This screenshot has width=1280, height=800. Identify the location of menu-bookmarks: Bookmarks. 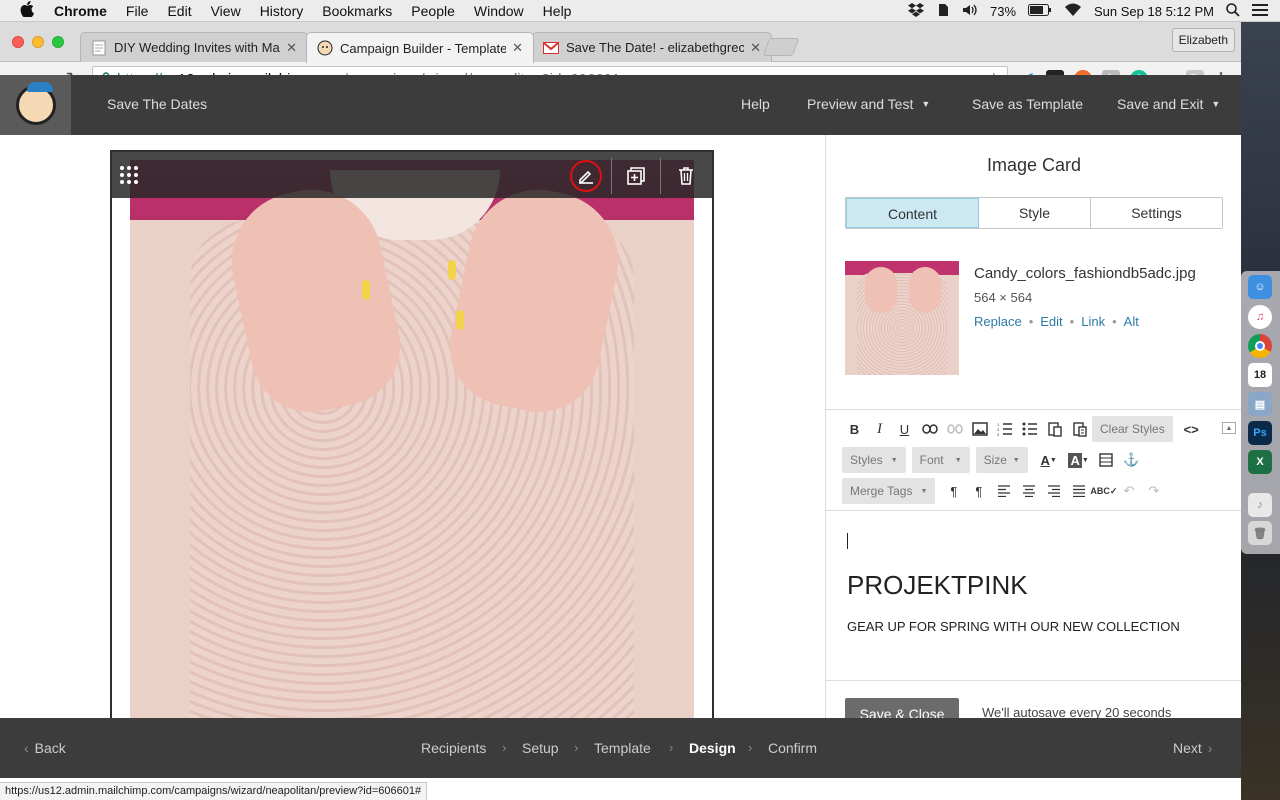
(357, 11).